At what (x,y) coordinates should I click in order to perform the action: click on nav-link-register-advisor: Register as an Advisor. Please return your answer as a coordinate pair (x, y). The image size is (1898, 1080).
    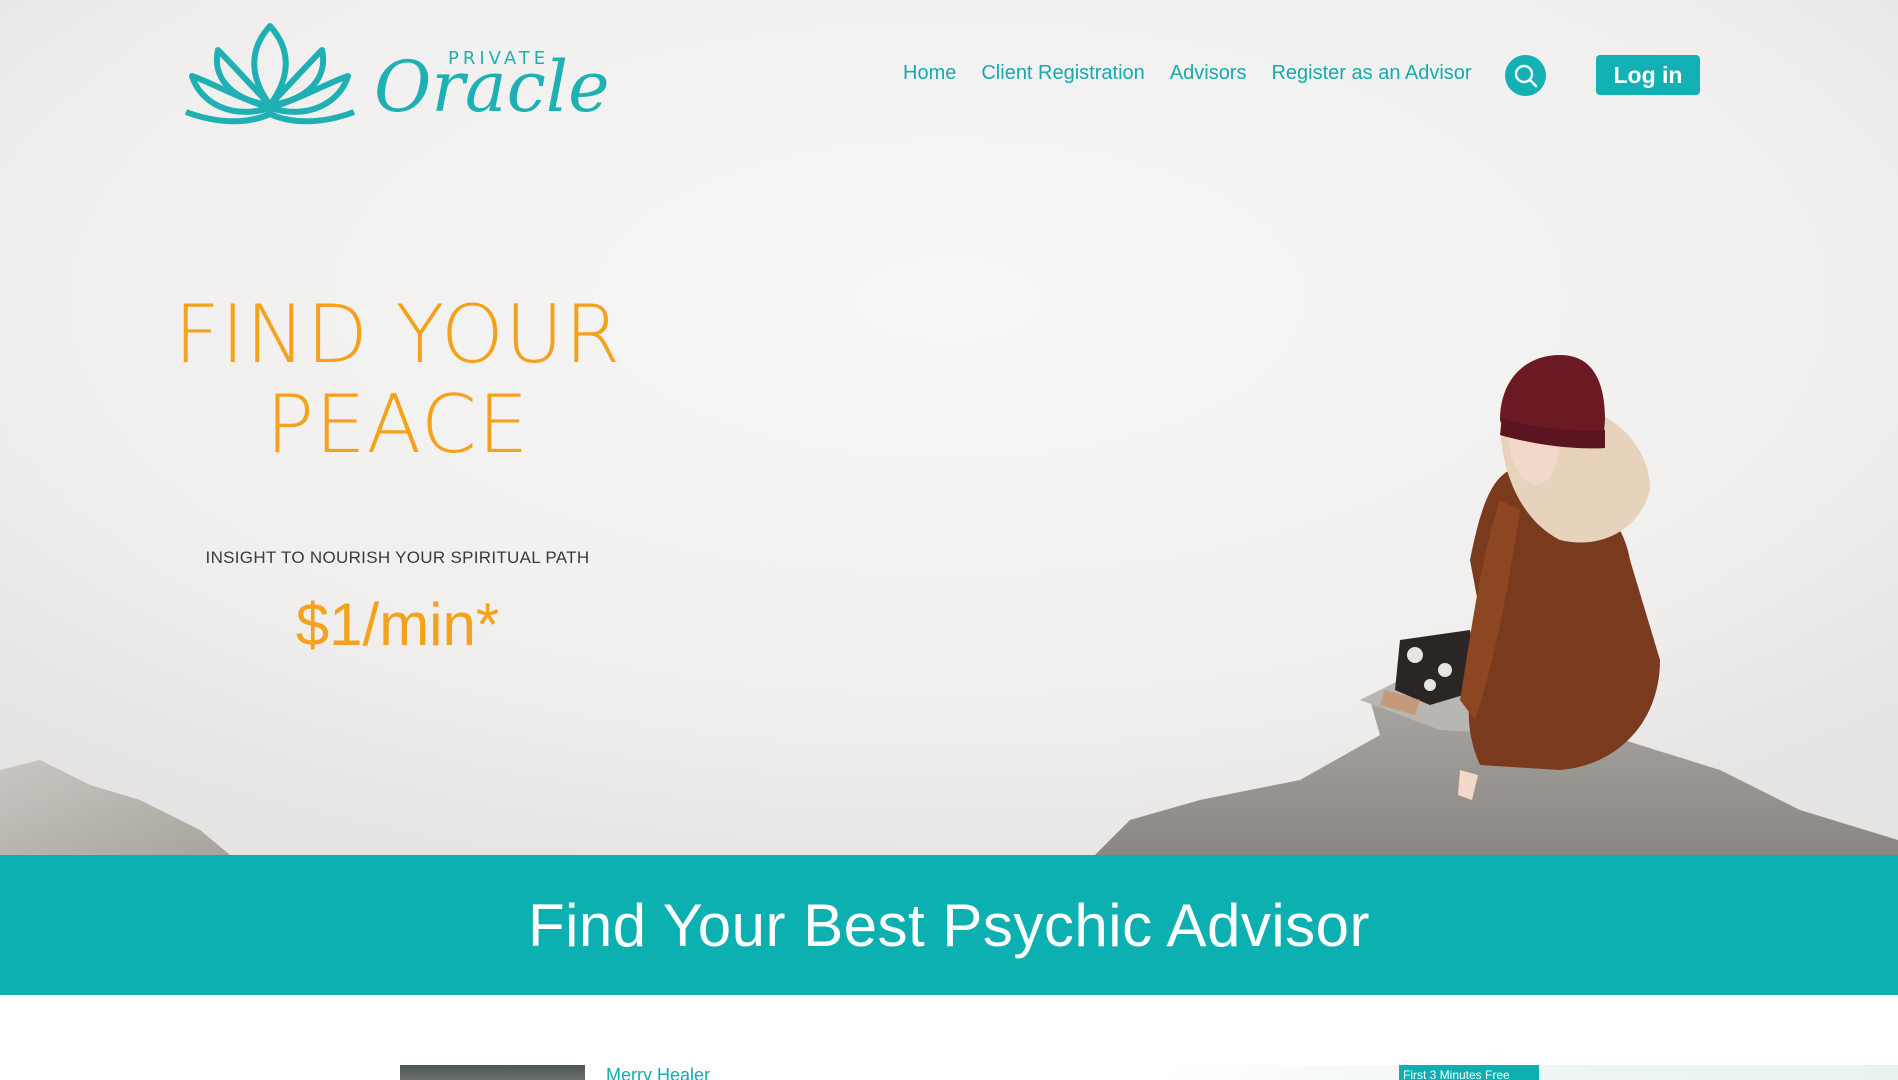
    Looking at the image, I should click on (1371, 73).